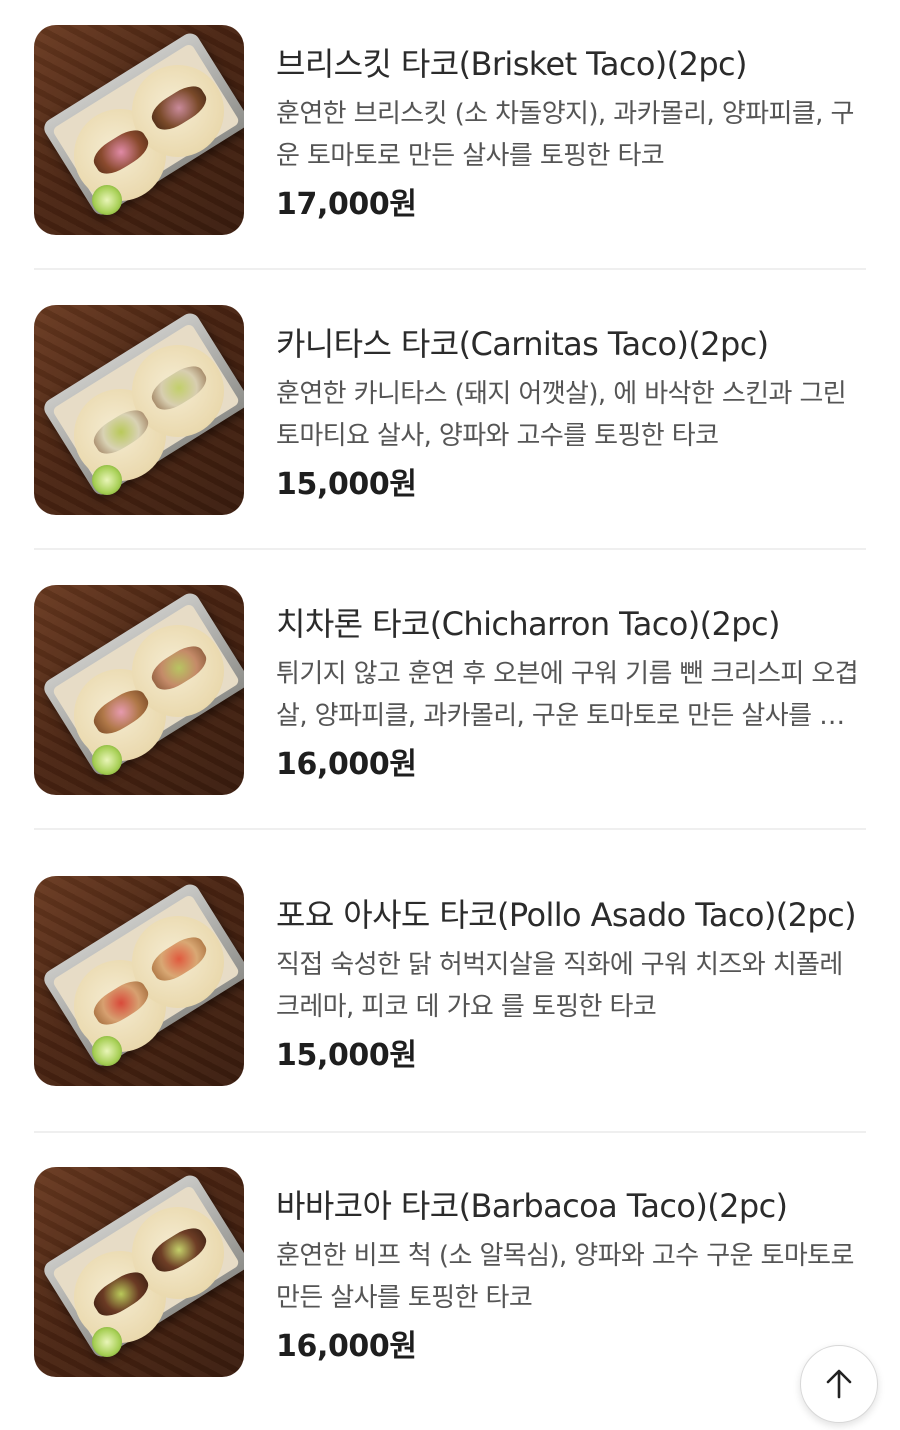  Describe the element at coordinates (566, 915) in the screenshot. I see `menu-item-name: 포요 아사도 타코(Pollo Asado Taco)(2pc)` at that location.